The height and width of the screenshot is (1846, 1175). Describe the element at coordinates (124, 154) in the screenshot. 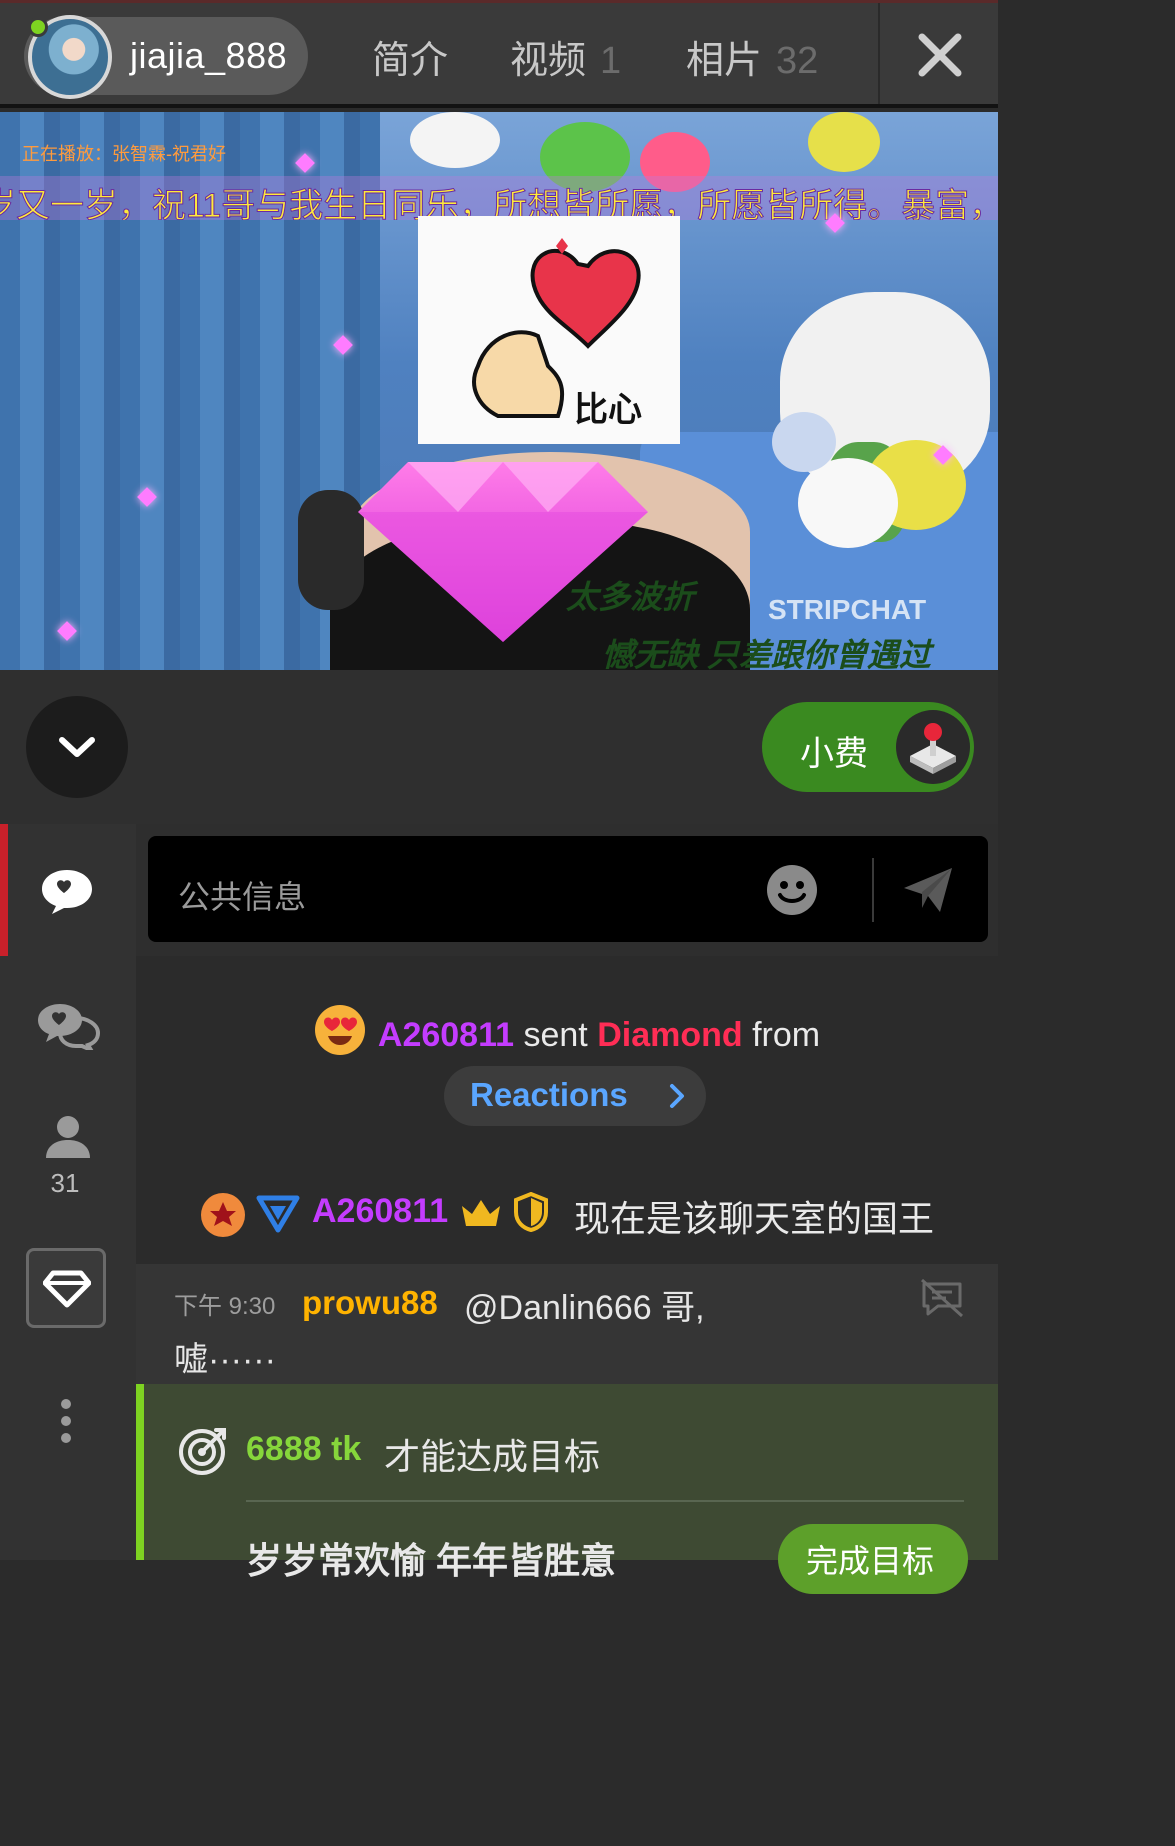

I see `now-playing-text: 正在播放：张智霖-祝君好` at that location.